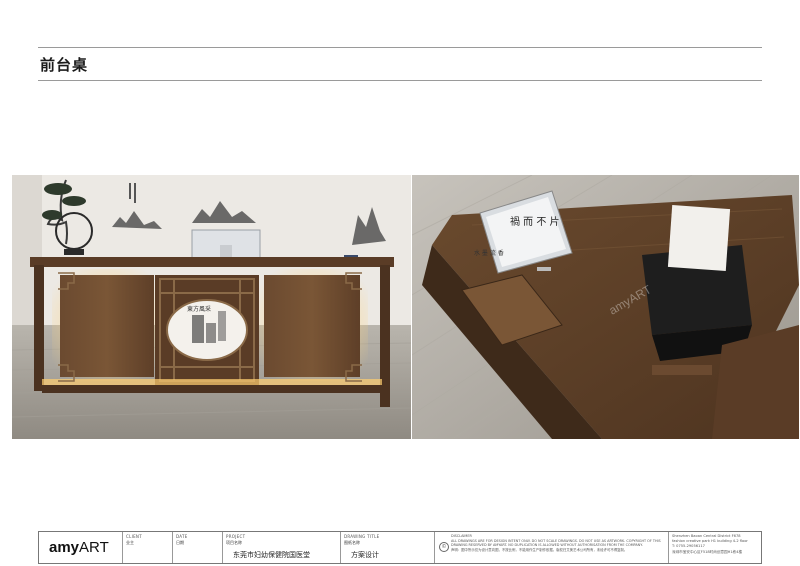 The image size is (800, 566). I want to click on company-logo: amy ART, so click(81, 547).